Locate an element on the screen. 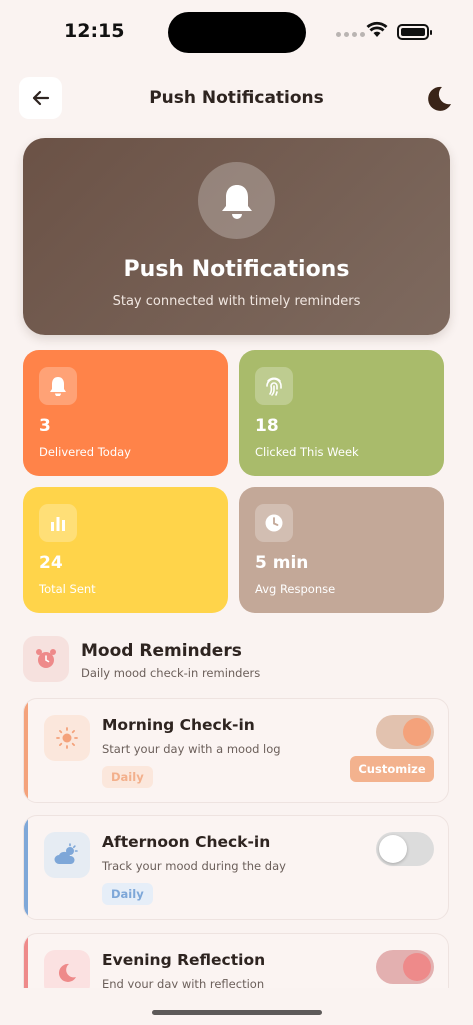 The height and width of the screenshot is (1025, 473). reminder-title: Afternoon Check-in is located at coordinates (186, 842).